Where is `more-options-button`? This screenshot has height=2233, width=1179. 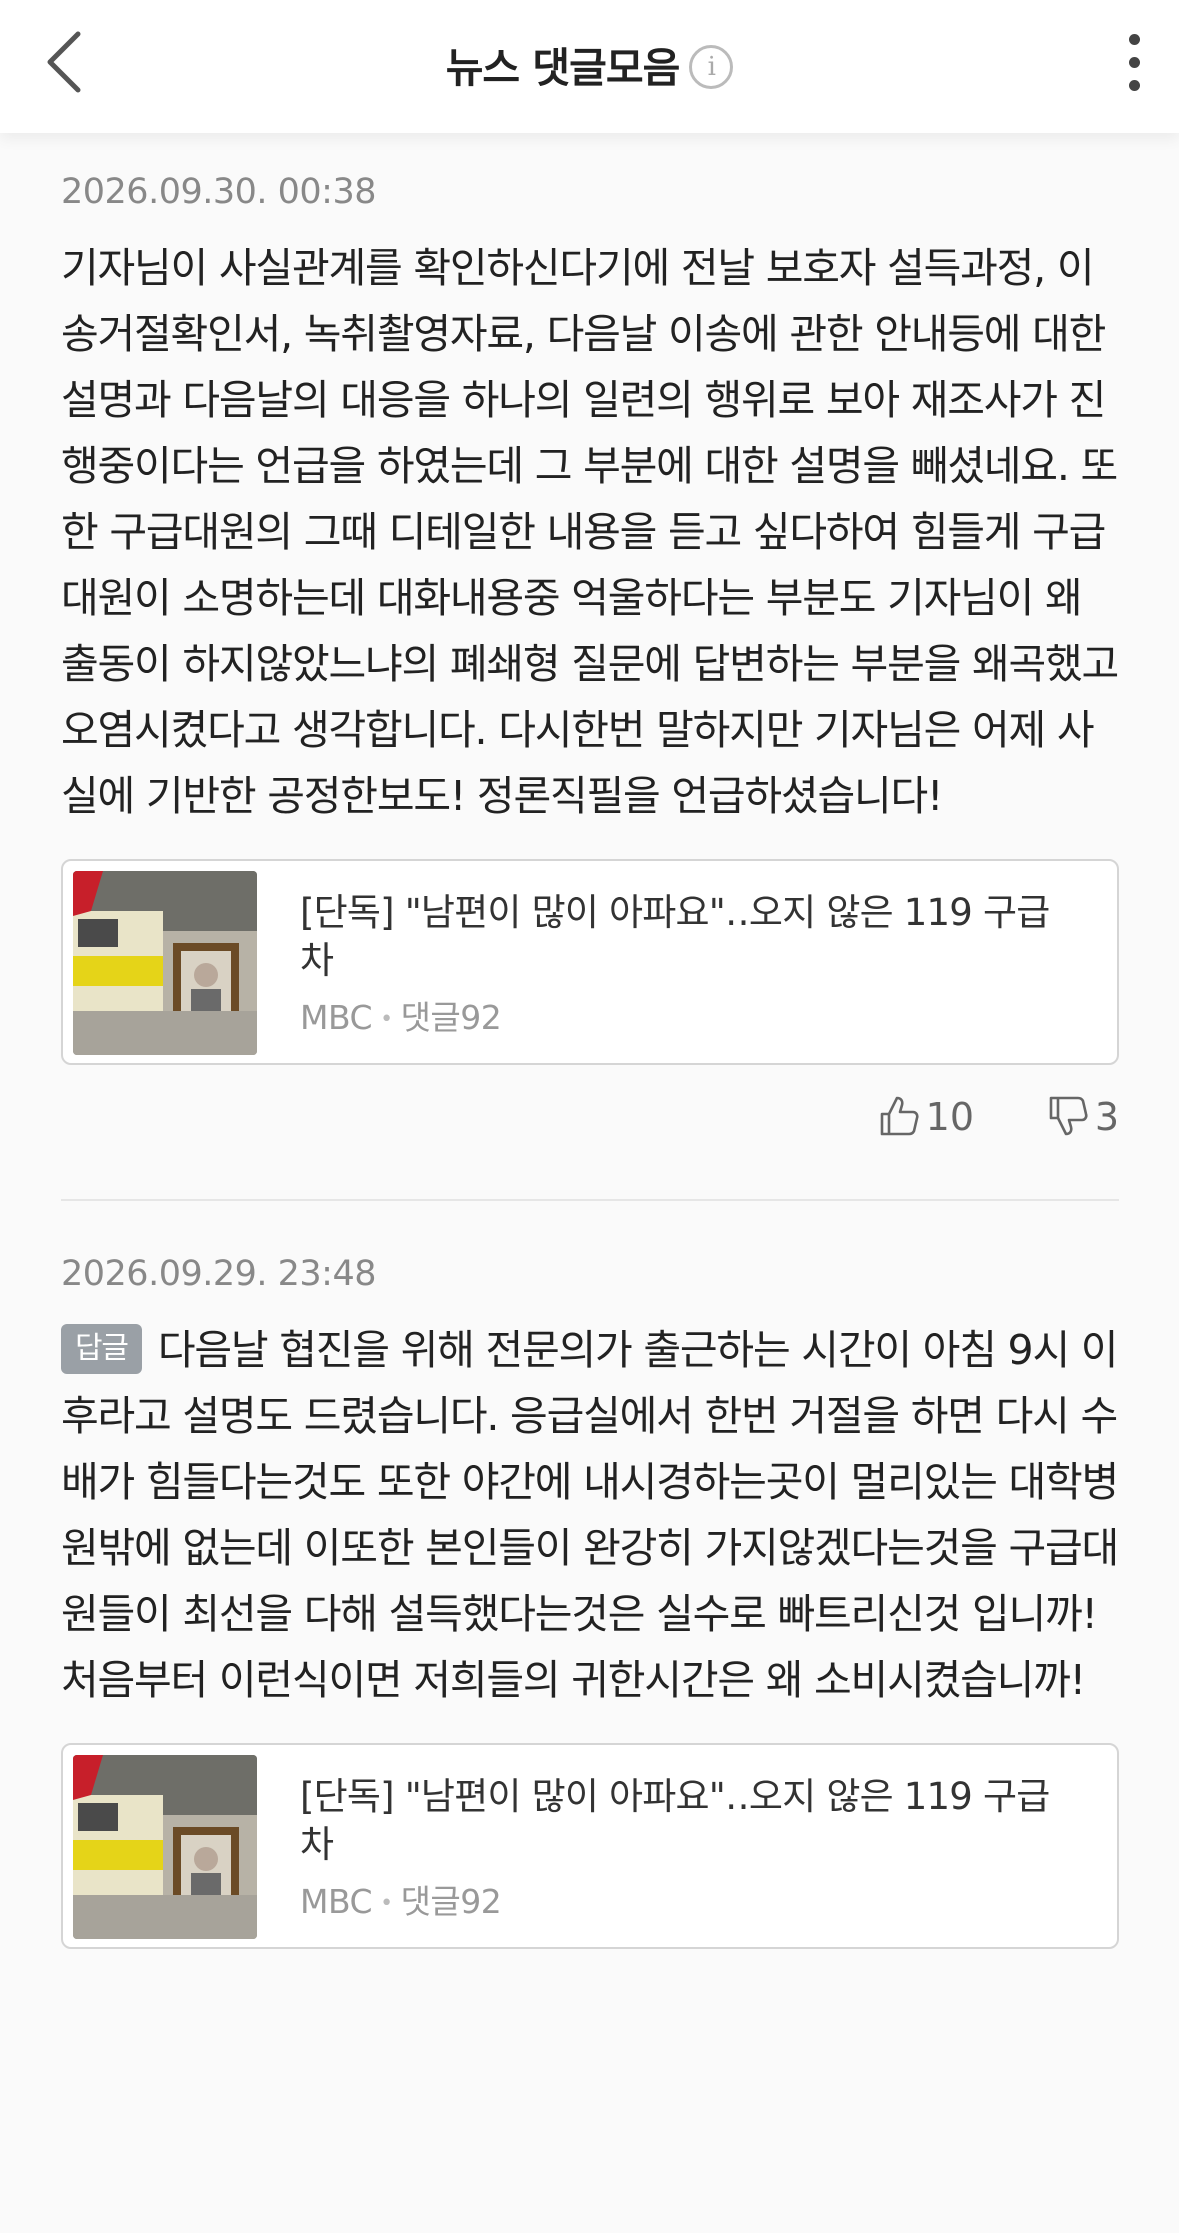
more-options-button is located at coordinates (1134, 63).